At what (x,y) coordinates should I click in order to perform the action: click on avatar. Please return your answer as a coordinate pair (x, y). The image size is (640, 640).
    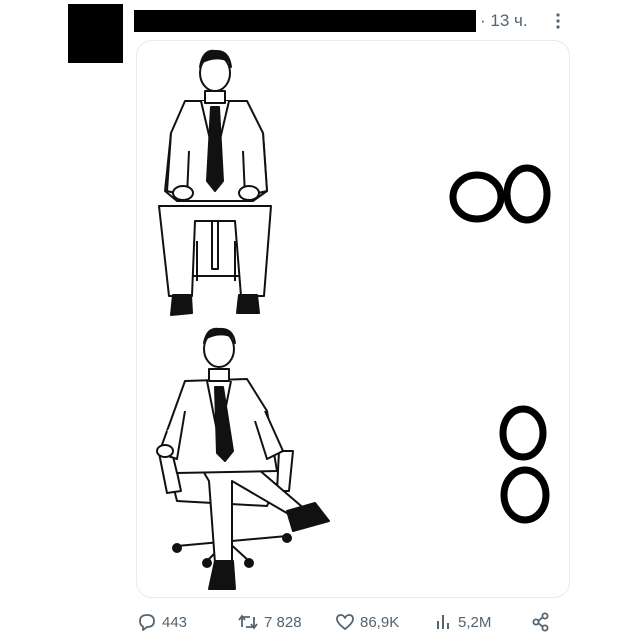
    Looking at the image, I should click on (95, 33).